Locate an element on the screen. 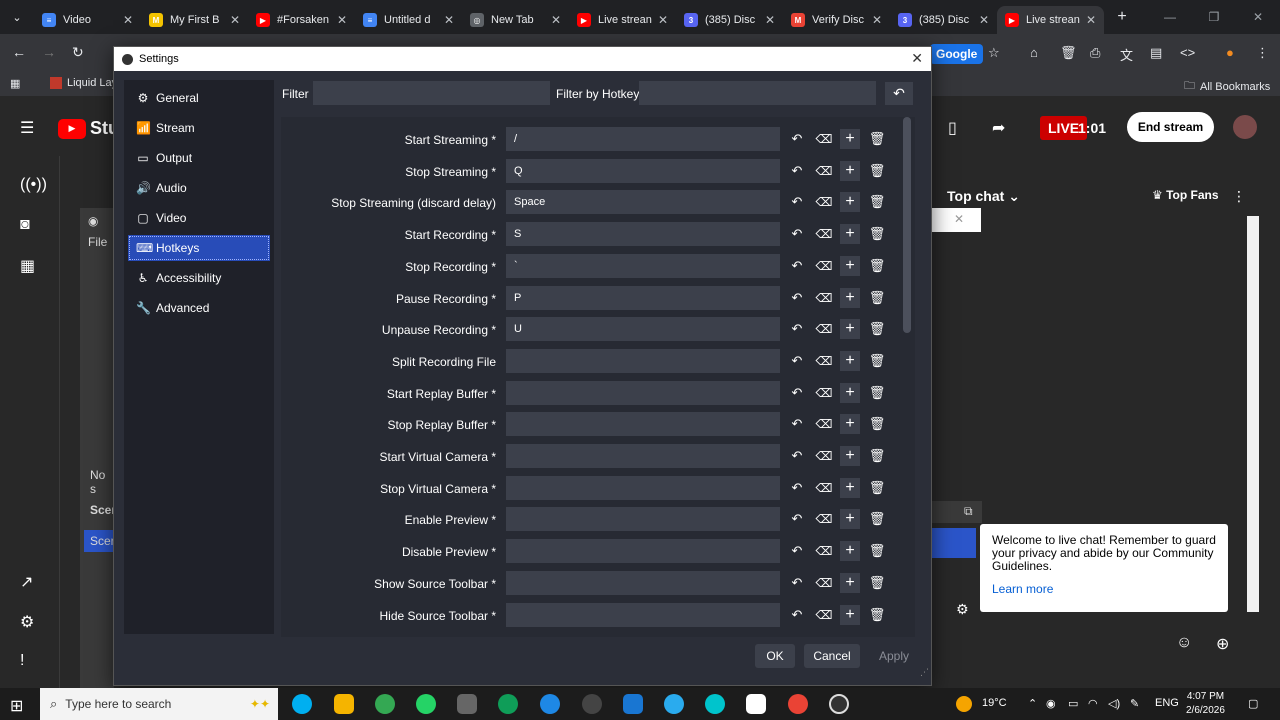  hotkey-input: U is located at coordinates (643, 329).